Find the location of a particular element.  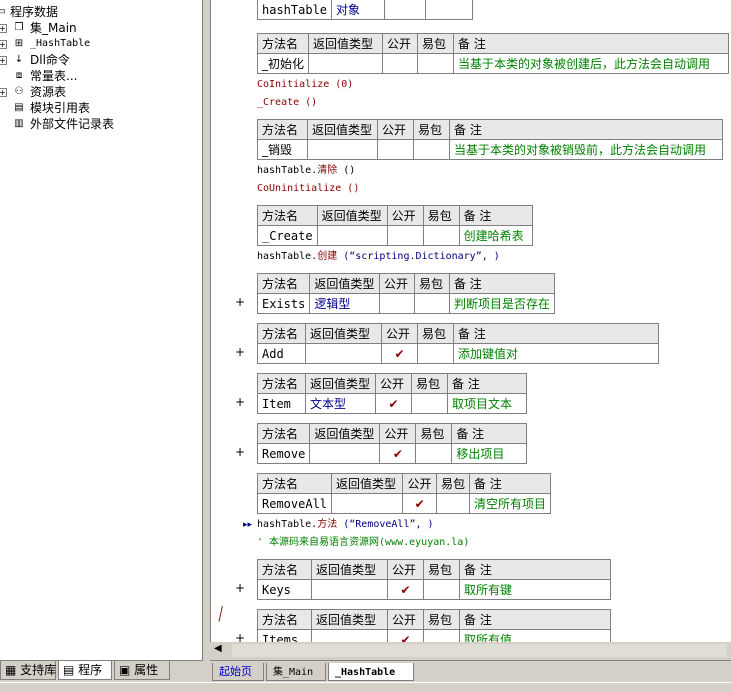

cube-icon: ⧈ is located at coordinates (19, 75).